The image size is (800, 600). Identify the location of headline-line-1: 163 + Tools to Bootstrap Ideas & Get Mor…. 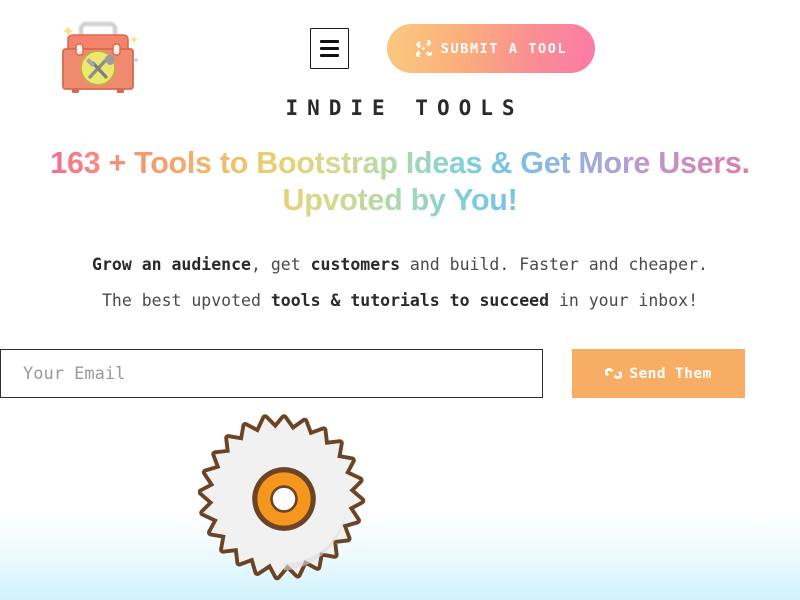
(400, 163).